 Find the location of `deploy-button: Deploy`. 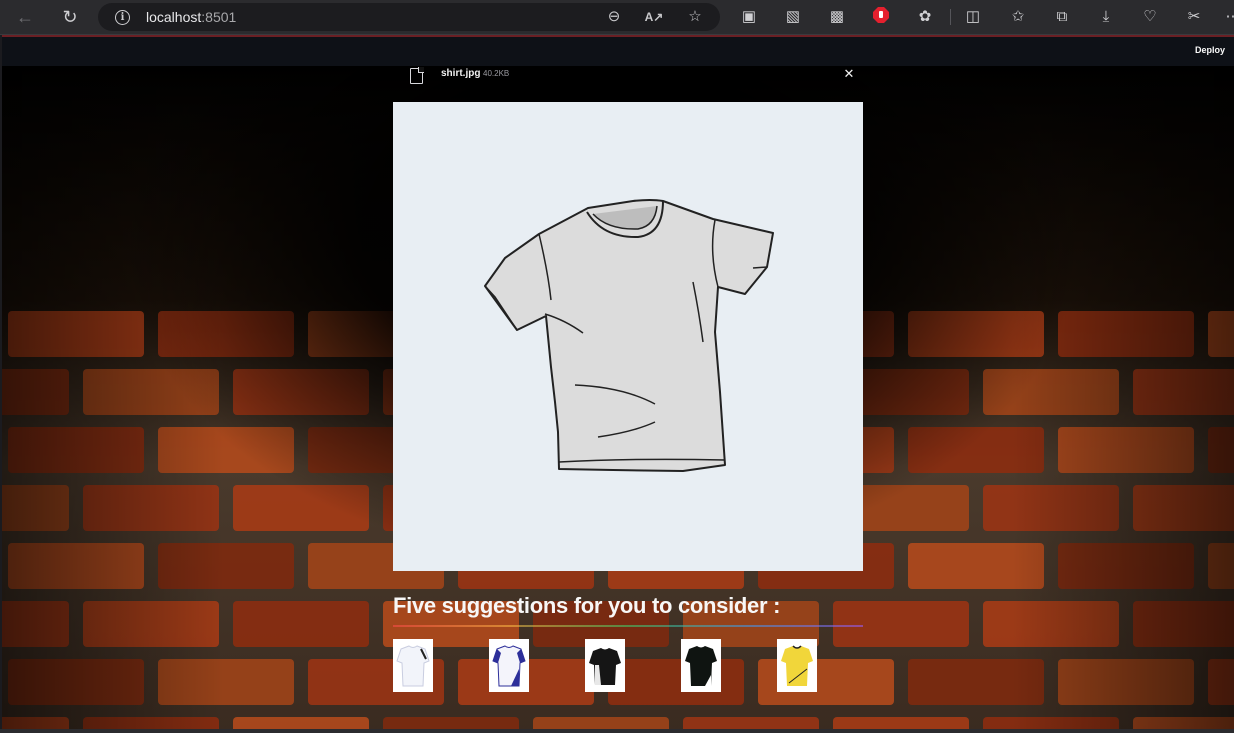

deploy-button: Deploy is located at coordinates (1210, 50).